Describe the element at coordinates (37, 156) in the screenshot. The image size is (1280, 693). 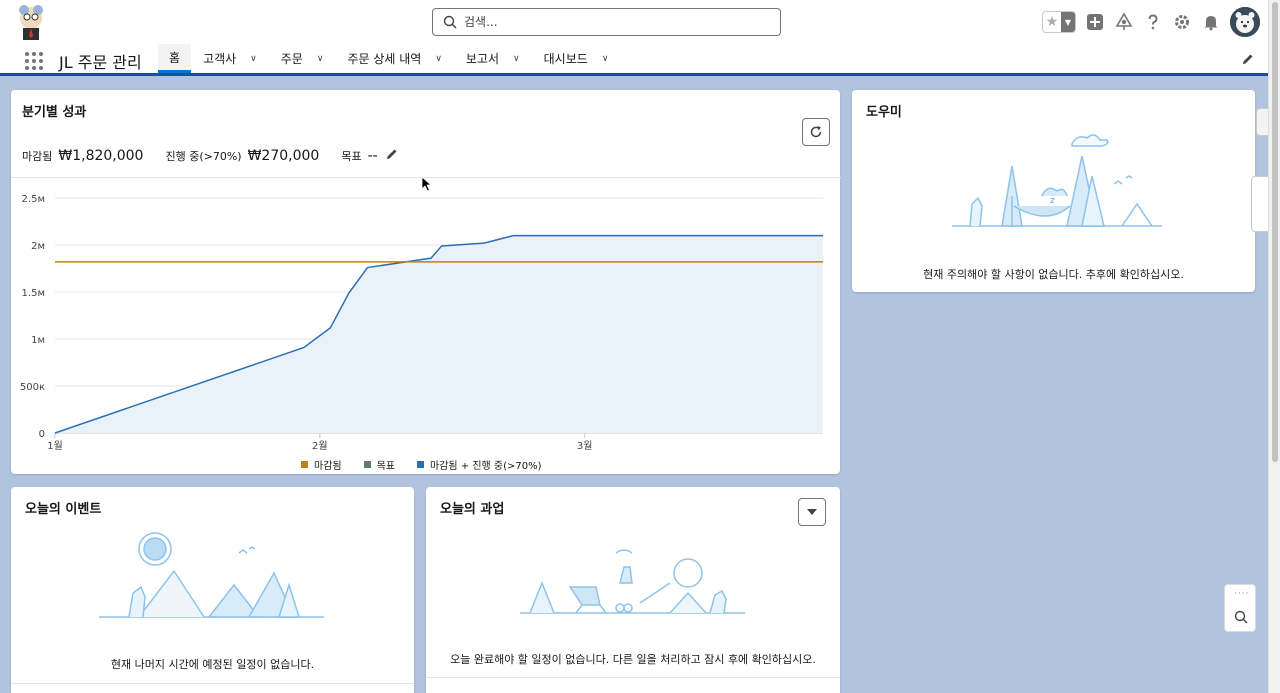
I see `closed-label: 마감됨` at that location.